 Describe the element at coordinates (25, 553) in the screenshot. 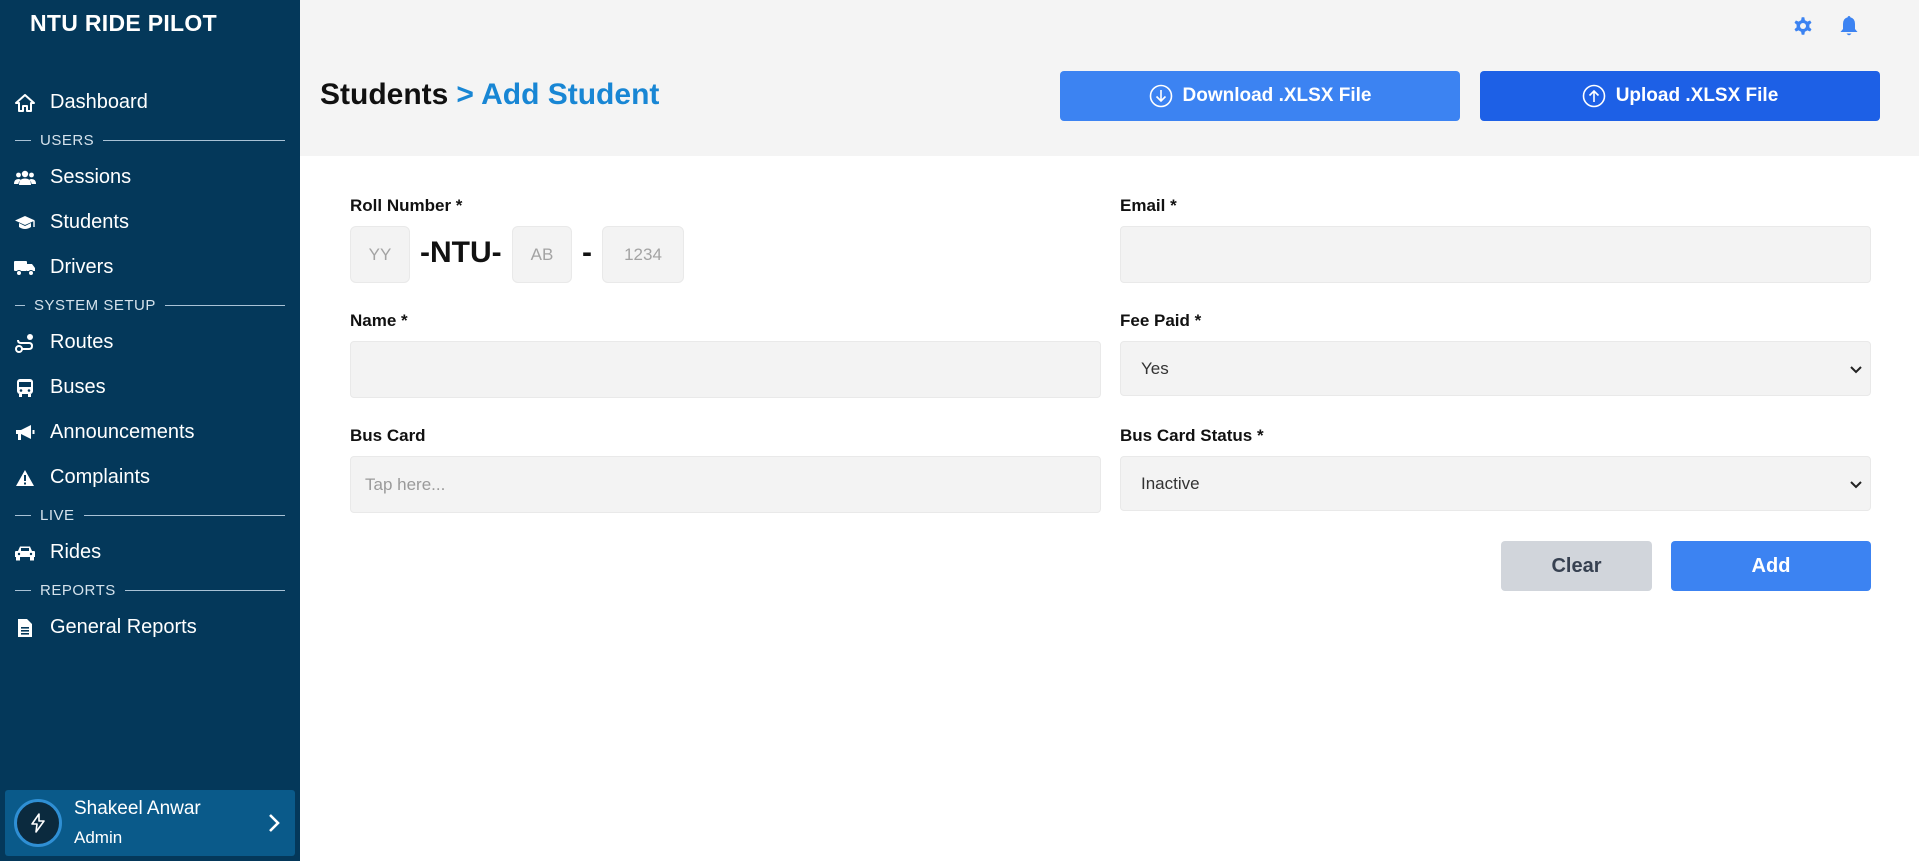

I see `car-icon` at that location.